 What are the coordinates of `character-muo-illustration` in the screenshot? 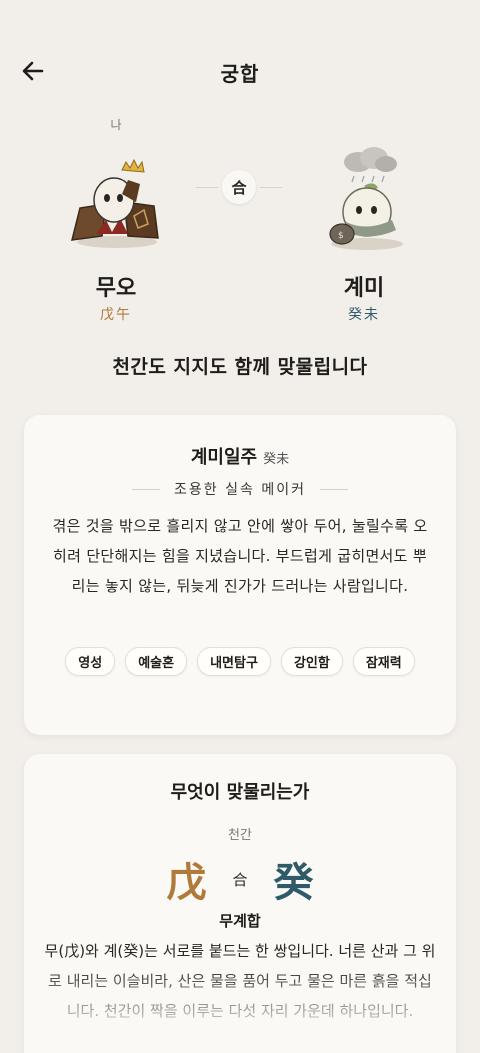 It's located at (115, 203).